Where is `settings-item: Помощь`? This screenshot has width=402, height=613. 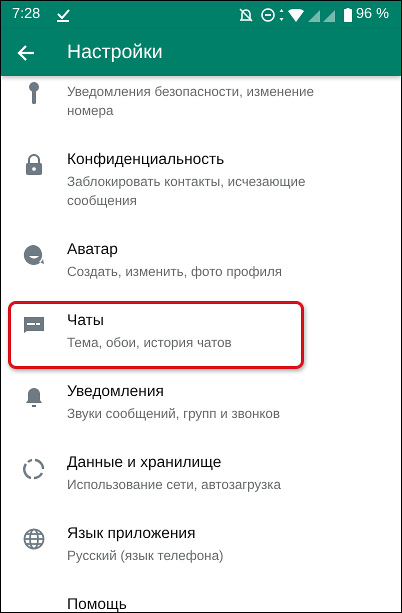 settings-item: Помощь is located at coordinates (201, 597).